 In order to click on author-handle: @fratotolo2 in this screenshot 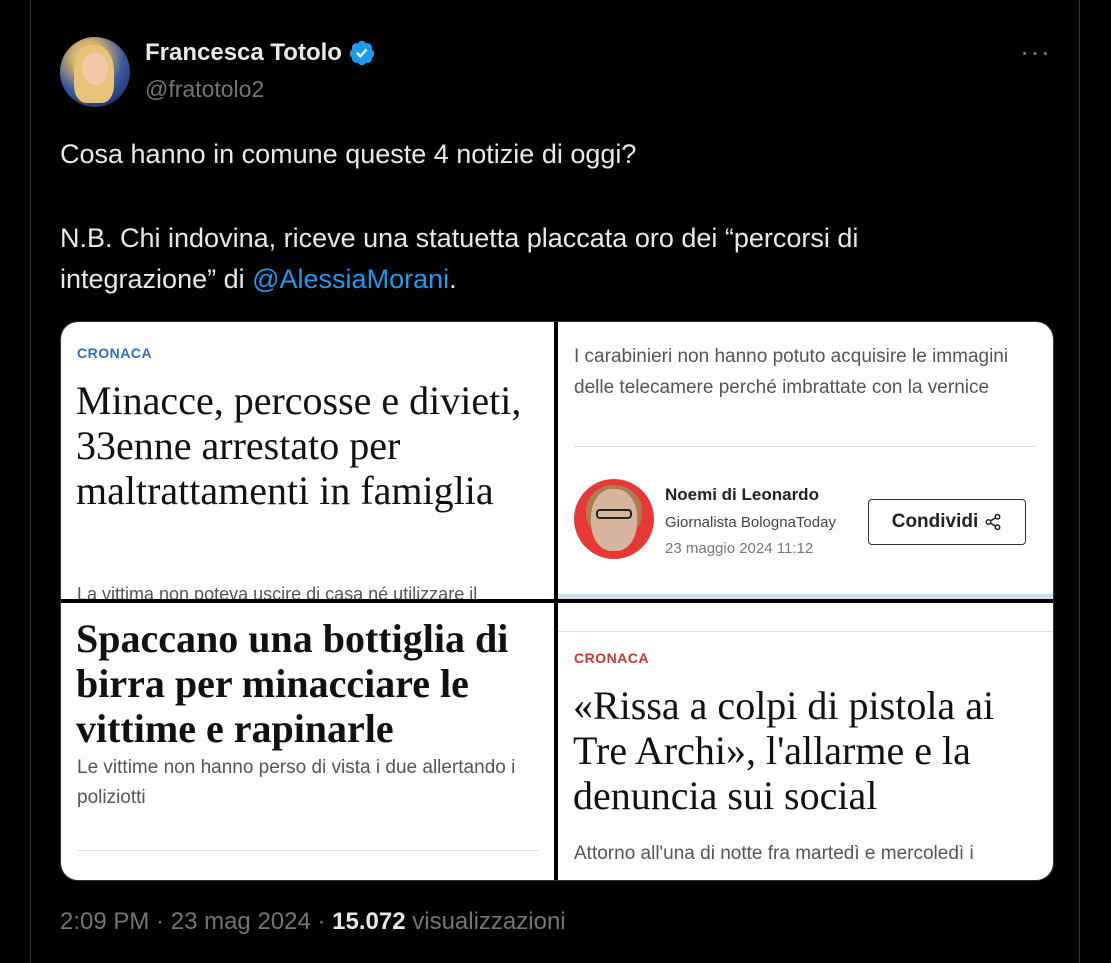, I will do `click(204, 89)`.